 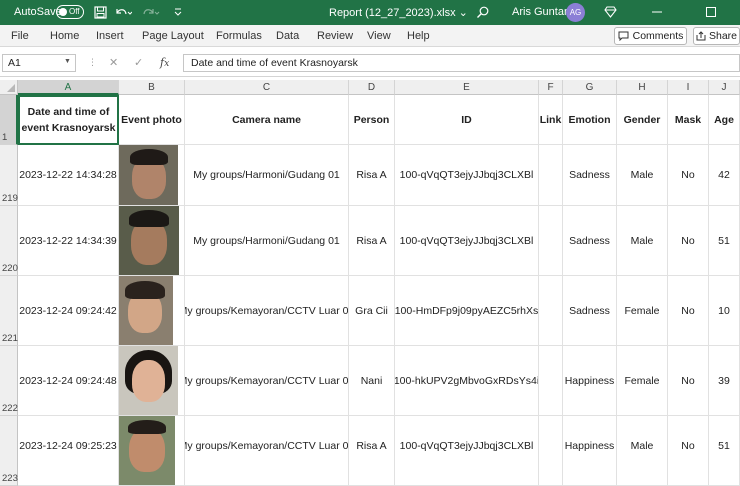 What do you see at coordinates (372, 381) in the screenshot?
I see `table-cell-person: Nani` at bounding box center [372, 381].